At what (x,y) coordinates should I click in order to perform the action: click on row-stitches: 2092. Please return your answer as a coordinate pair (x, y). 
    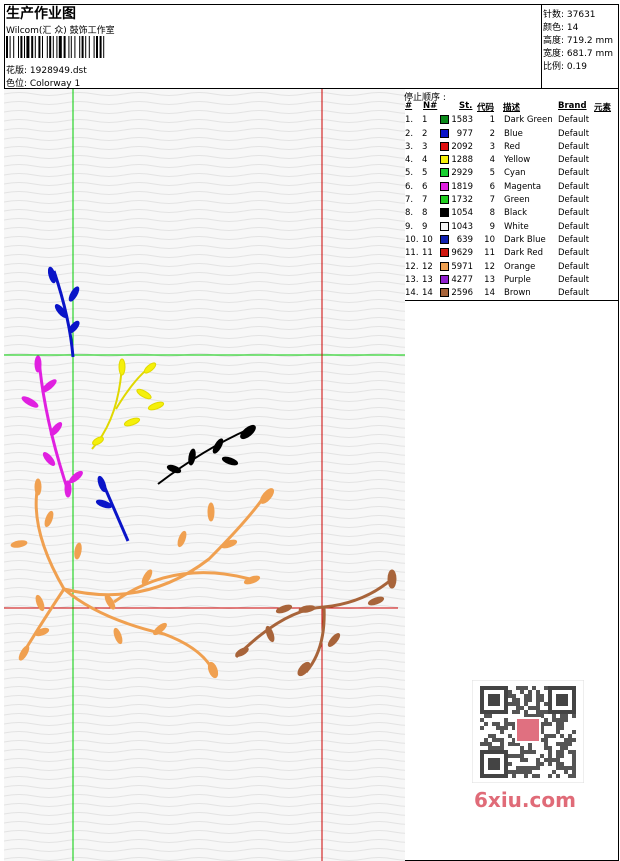
    Looking at the image, I should click on (462, 146).